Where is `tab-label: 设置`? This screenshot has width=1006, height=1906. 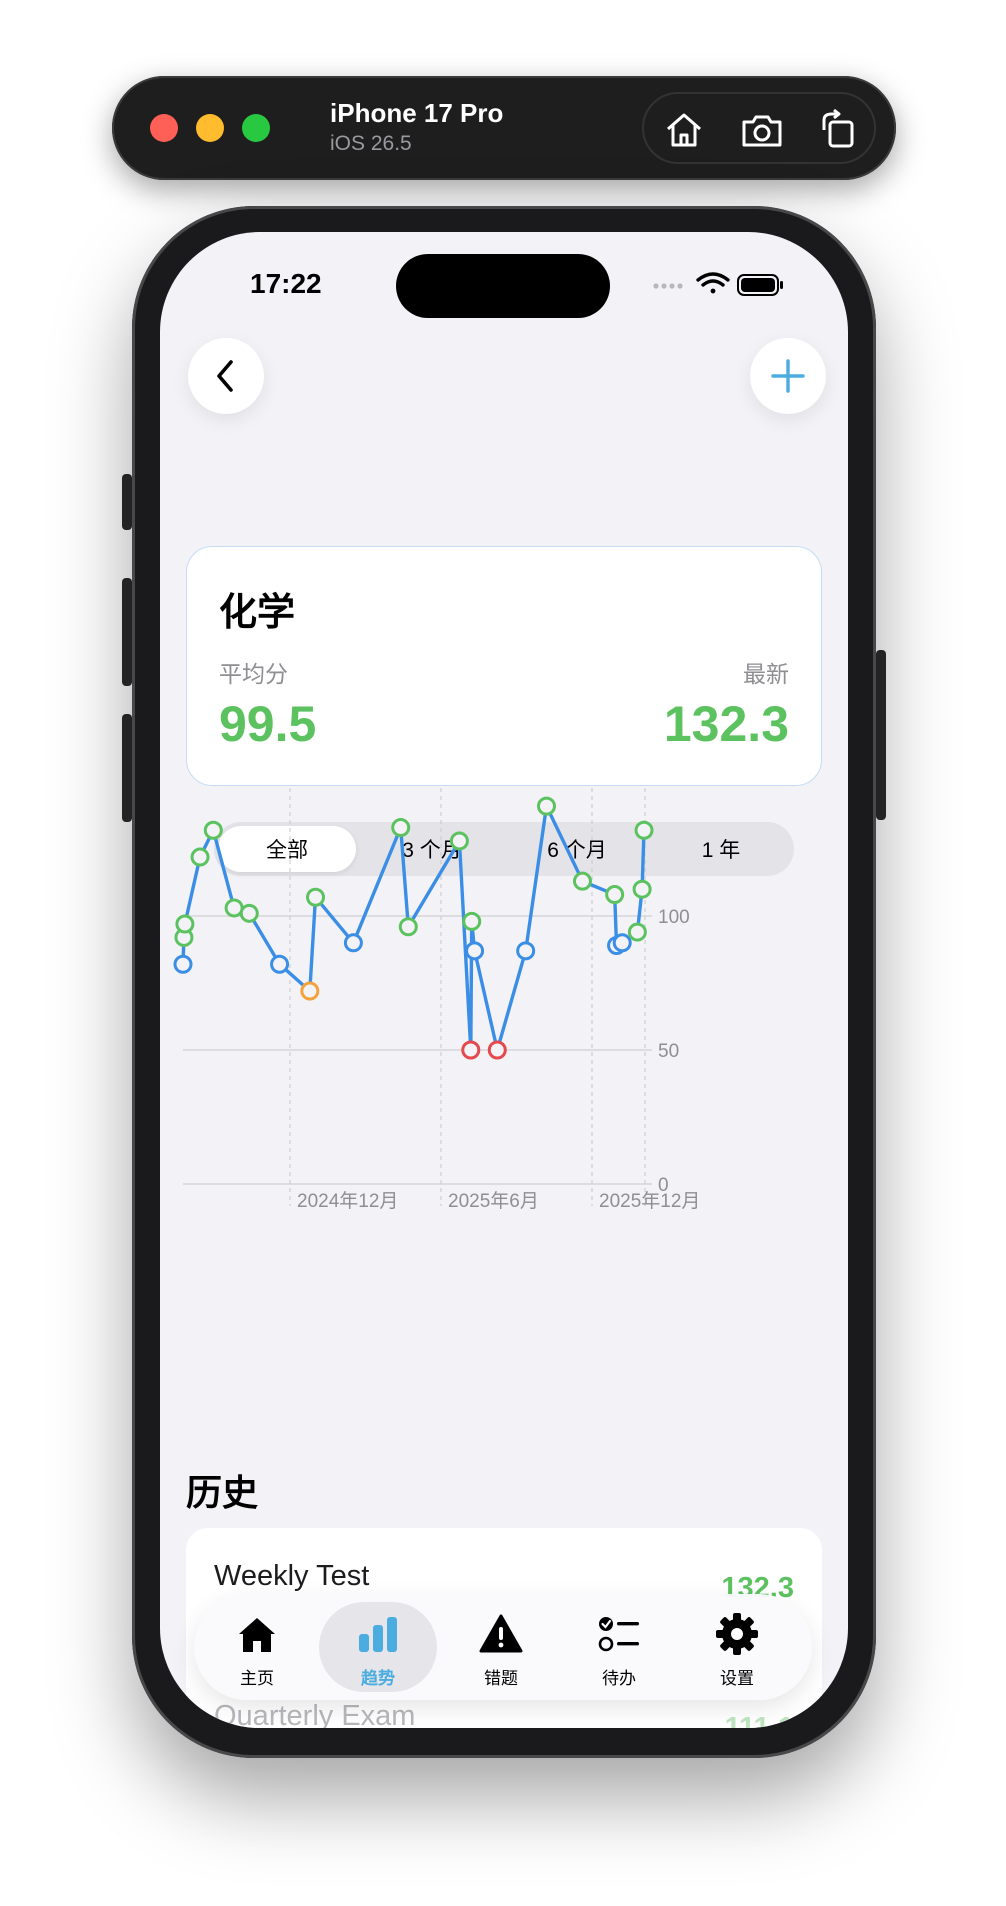
tab-label: 设置 is located at coordinates (737, 1678).